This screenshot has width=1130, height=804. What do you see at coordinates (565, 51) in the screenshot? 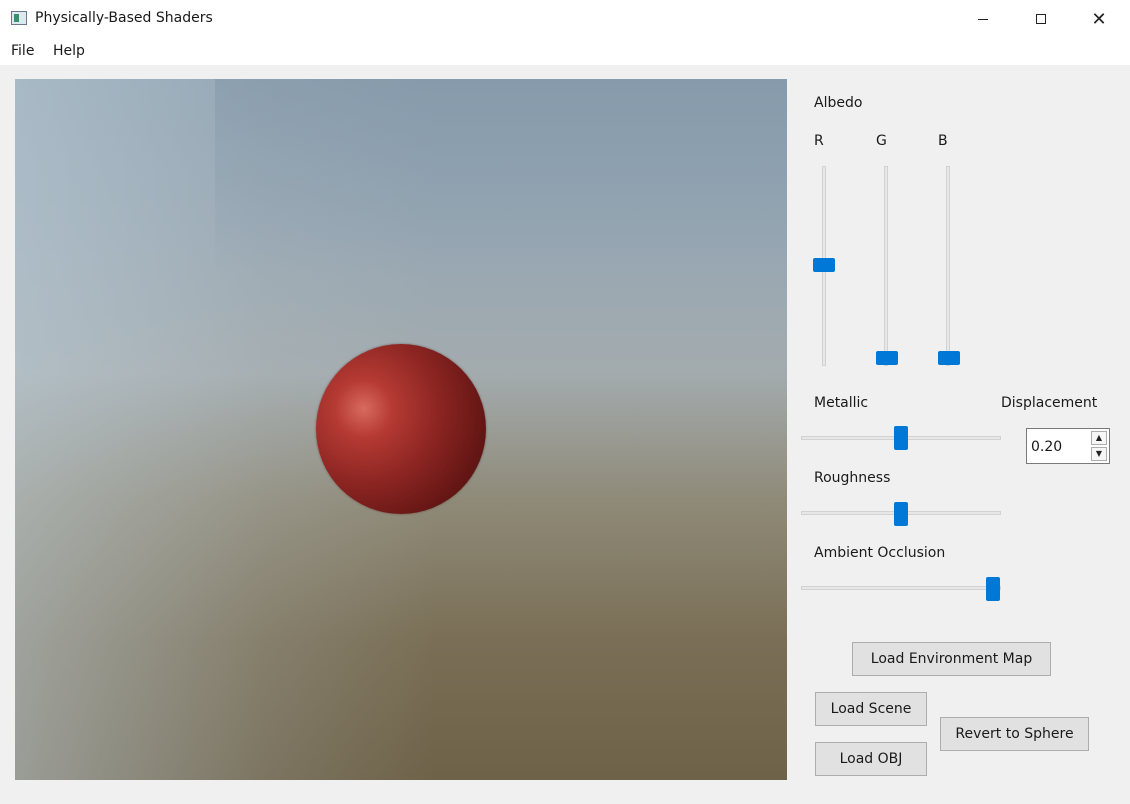
I see `menu-bar: File Help` at bounding box center [565, 51].